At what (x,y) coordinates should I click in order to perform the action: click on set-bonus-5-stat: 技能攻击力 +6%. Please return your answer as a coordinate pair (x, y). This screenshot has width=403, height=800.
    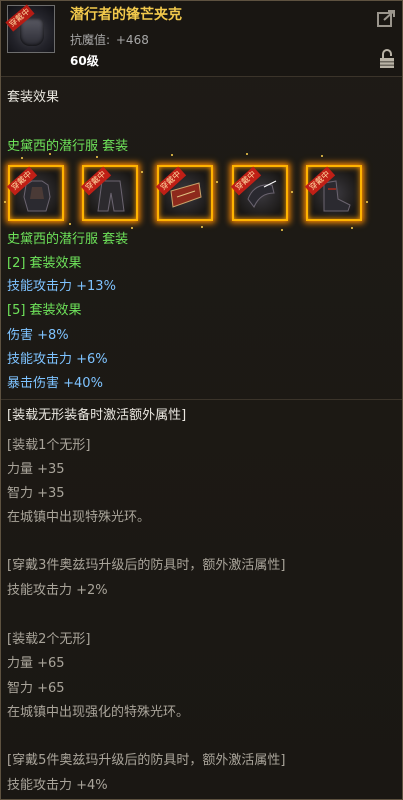
    Looking at the image, I should click on (57, 359).